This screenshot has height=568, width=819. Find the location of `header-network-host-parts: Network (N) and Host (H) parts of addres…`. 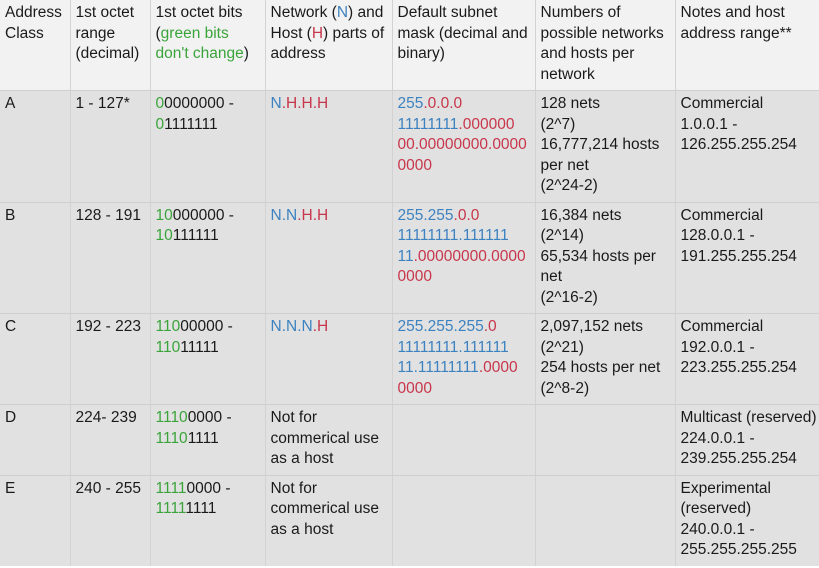

header-network-host-parts: Network (N) and Host (H) parts of addres… is located at coordinates (328, 45).